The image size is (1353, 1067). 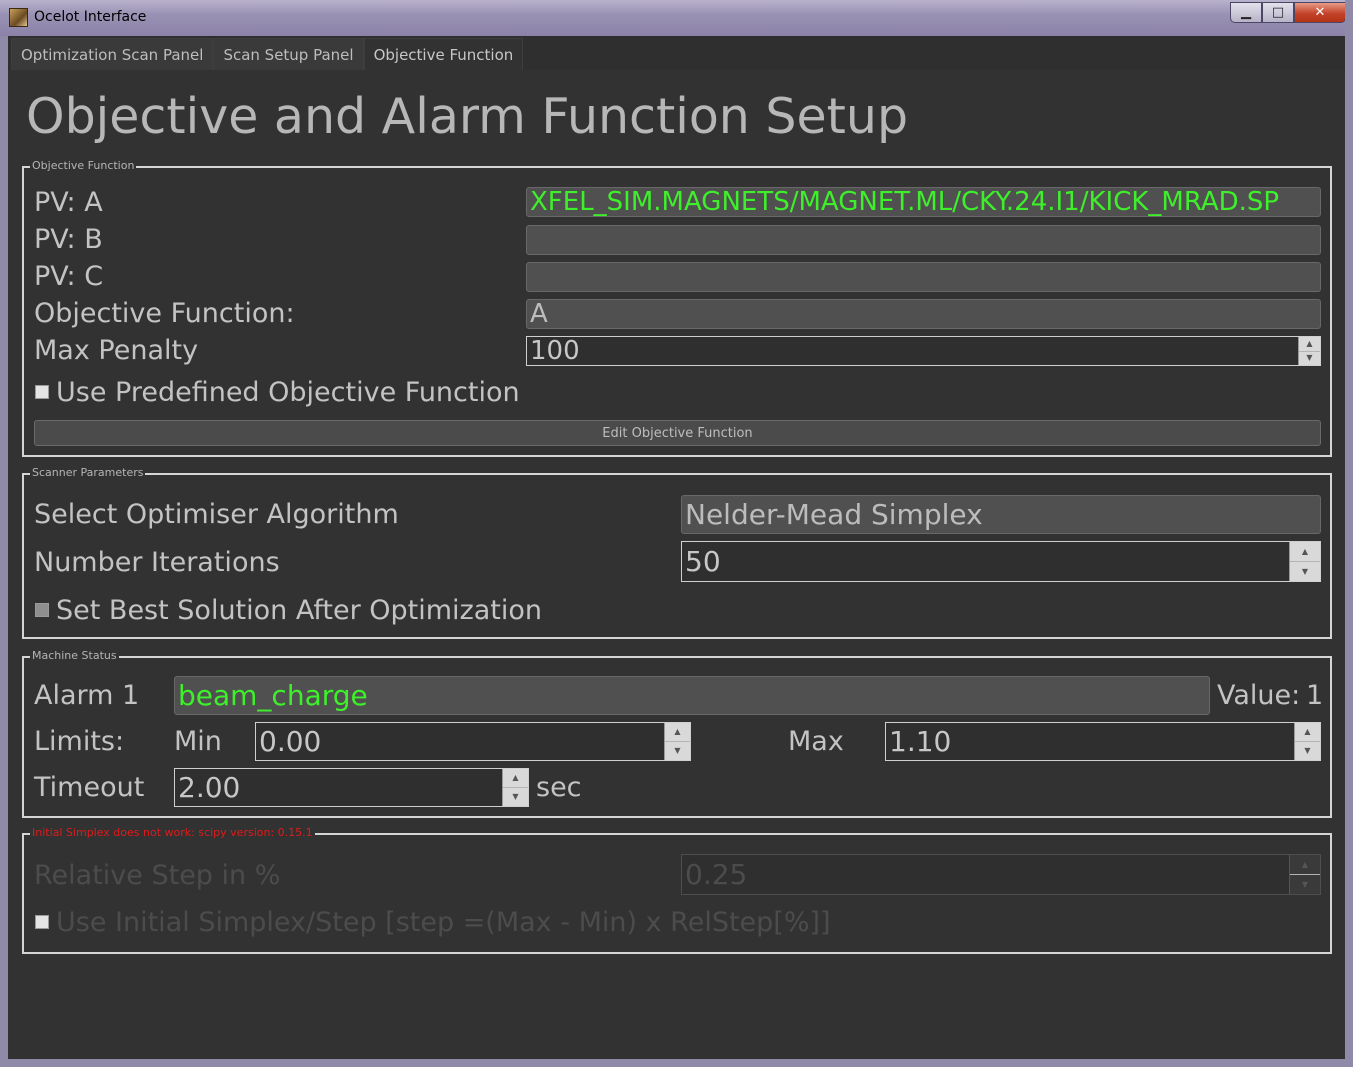 What do you see at coordinates (676, 1063) in the screenshot?
I see `window-frame-bottom` at bounding box center [676, 1063].